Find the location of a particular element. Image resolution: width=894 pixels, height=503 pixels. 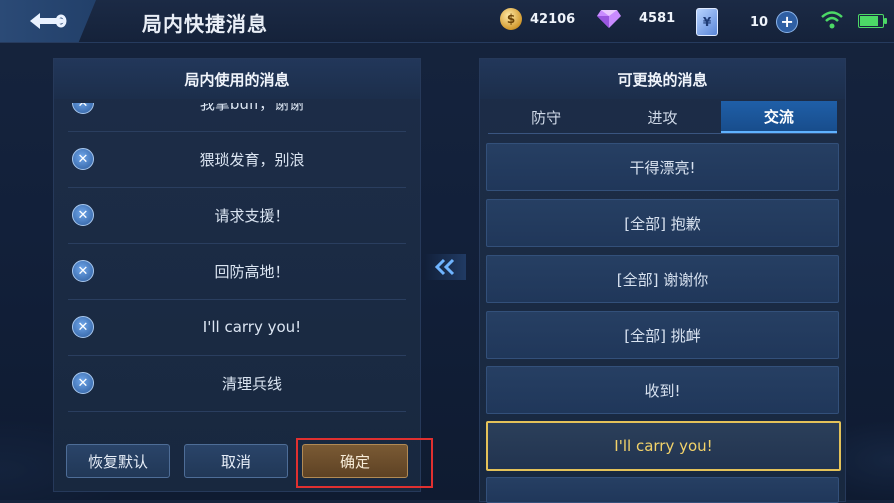

coupon-balance: ¥ 10 + is located at coordinates (747, 22).